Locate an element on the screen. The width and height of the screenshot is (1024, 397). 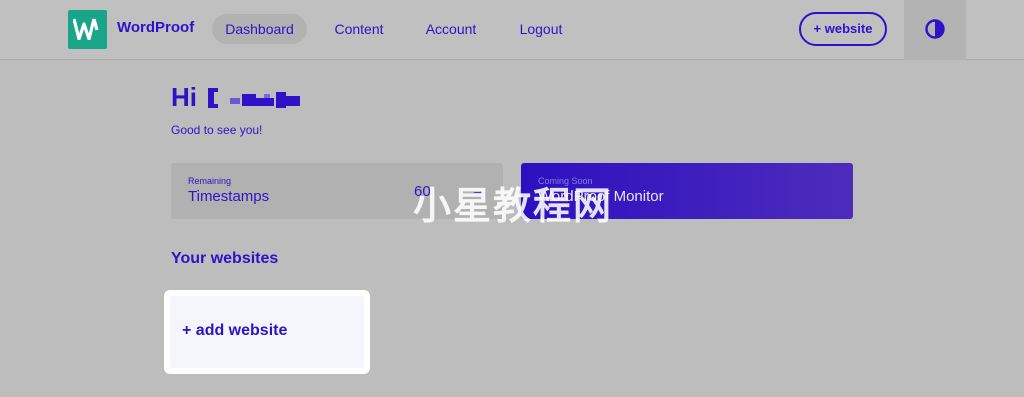
redacted-name-mosaic is located at coordinates (254, 98).